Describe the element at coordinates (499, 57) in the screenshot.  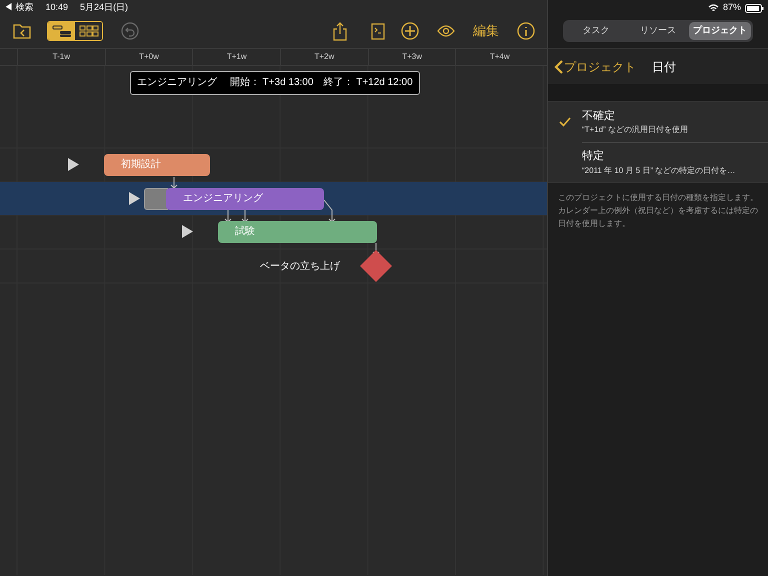
I see `column-header: T+4w` at that location.